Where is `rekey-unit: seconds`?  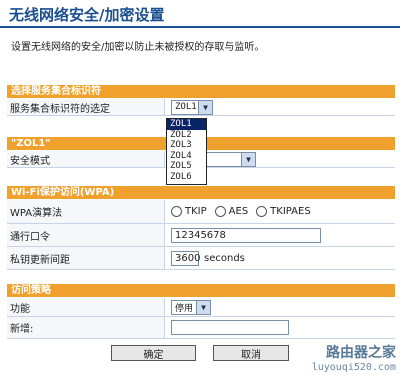 rekey-unit: seconds is located at coordinates (224, 258).